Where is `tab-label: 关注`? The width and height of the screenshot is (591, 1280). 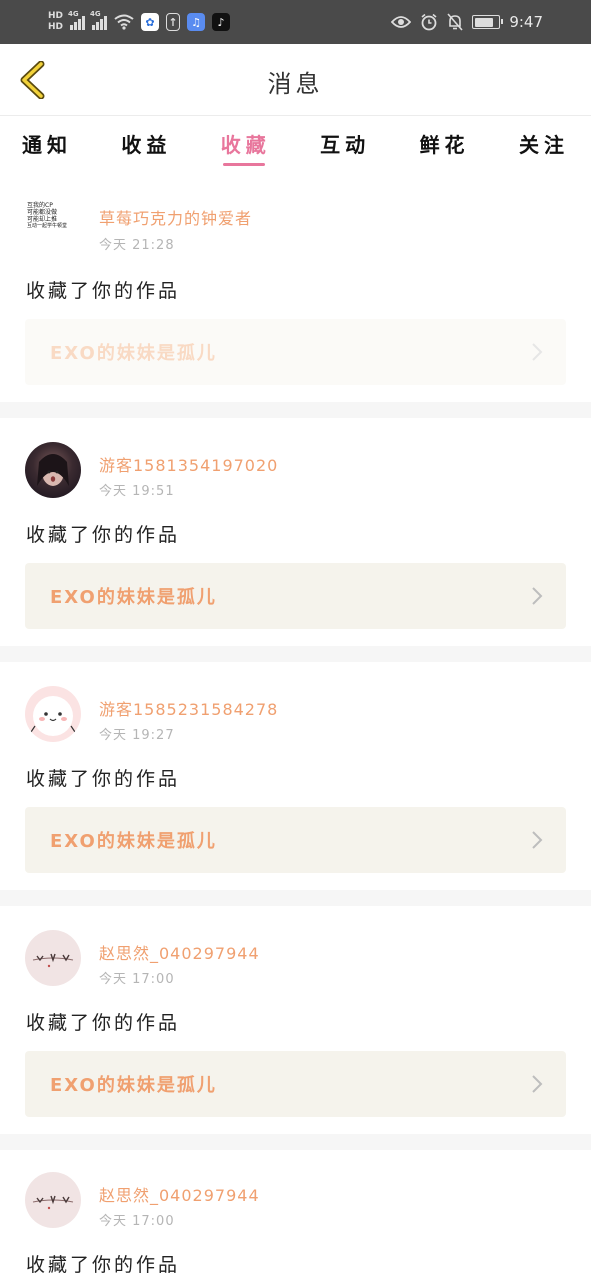
tab-label: 关注 is located at coordinates (543, 145).